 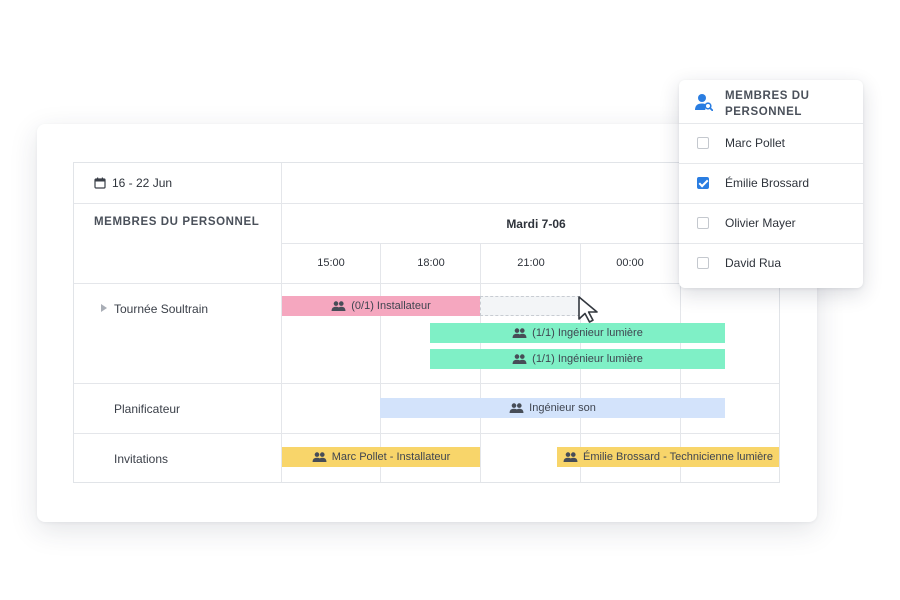 What do you see at coordinates (703, 183) in the screenshot?
I see `member-checkbox-checked` at bounding box center [703, 183].